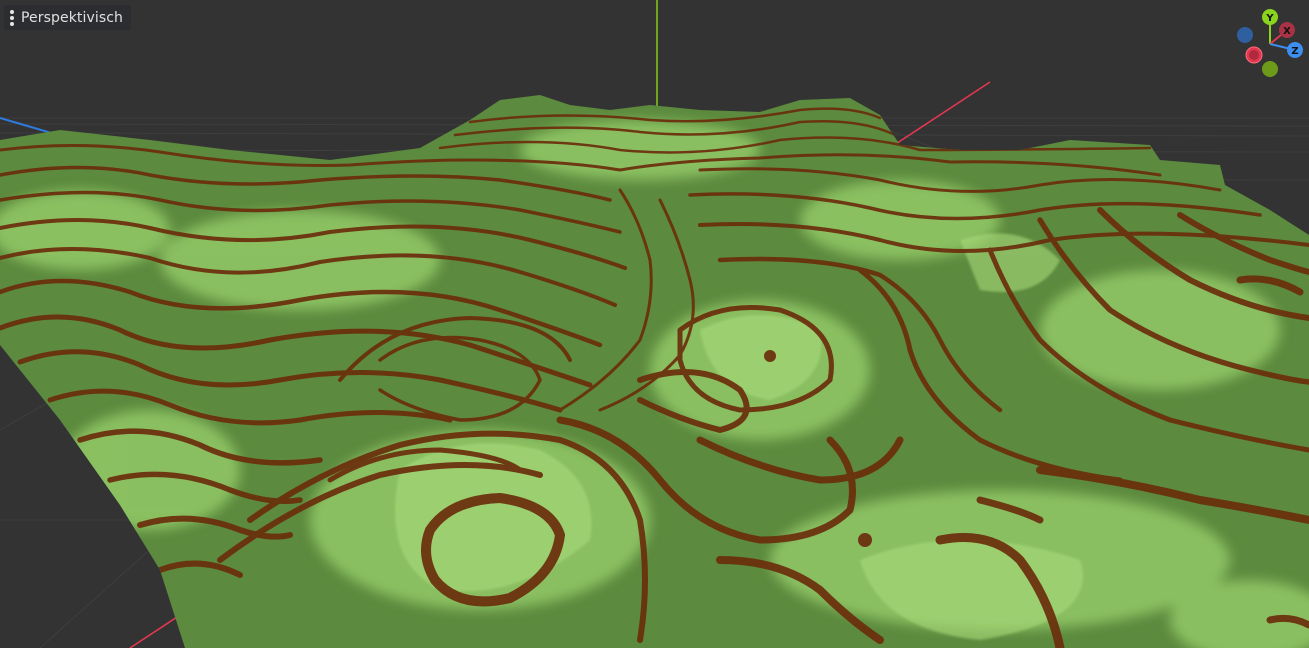  Describe the element at coordinates (12, 17) in the screenshot. I see `menu-dots-icon` at that location.